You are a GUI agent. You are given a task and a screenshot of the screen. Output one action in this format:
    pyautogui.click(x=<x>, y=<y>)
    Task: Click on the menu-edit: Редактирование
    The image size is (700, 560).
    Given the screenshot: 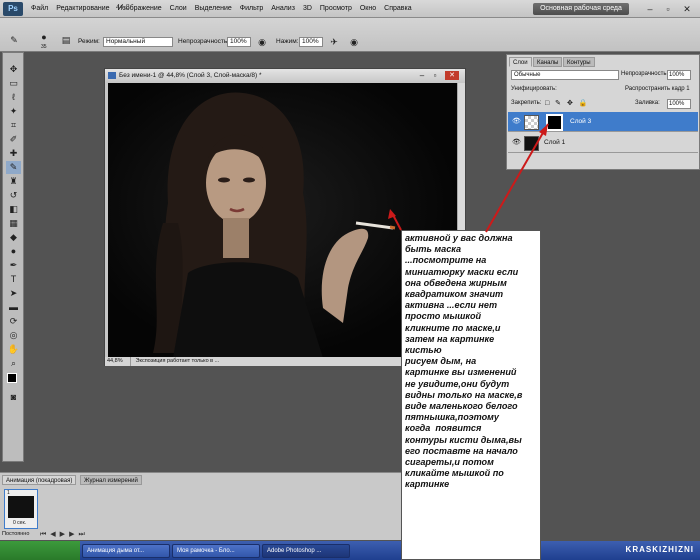 What is the action you would take?
    pyautogui.click(x=82, y=8)
    